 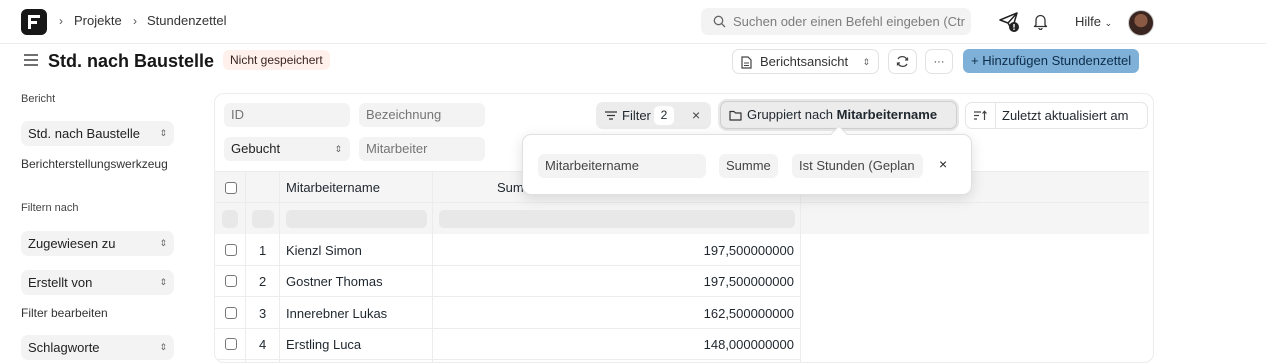 What do you see at coordinates (1065, 115) in the screenshot?
I see `sort-field-label: Zuletzt aktualisiert am` at bounding box center [1065, 115].